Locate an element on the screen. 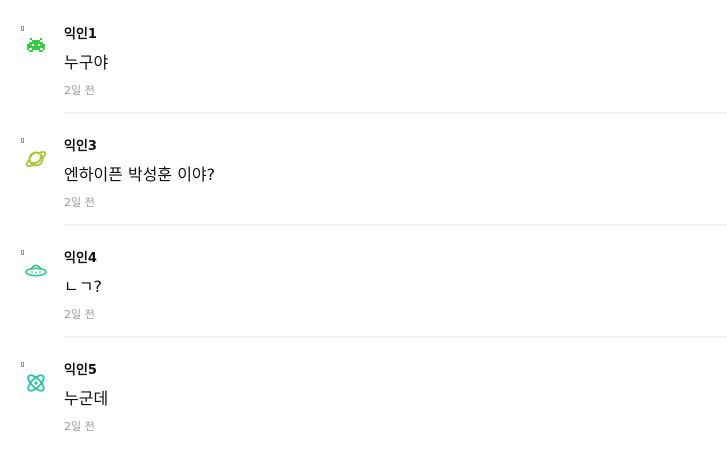  ufo-icon is located at coordinates (36, 271).